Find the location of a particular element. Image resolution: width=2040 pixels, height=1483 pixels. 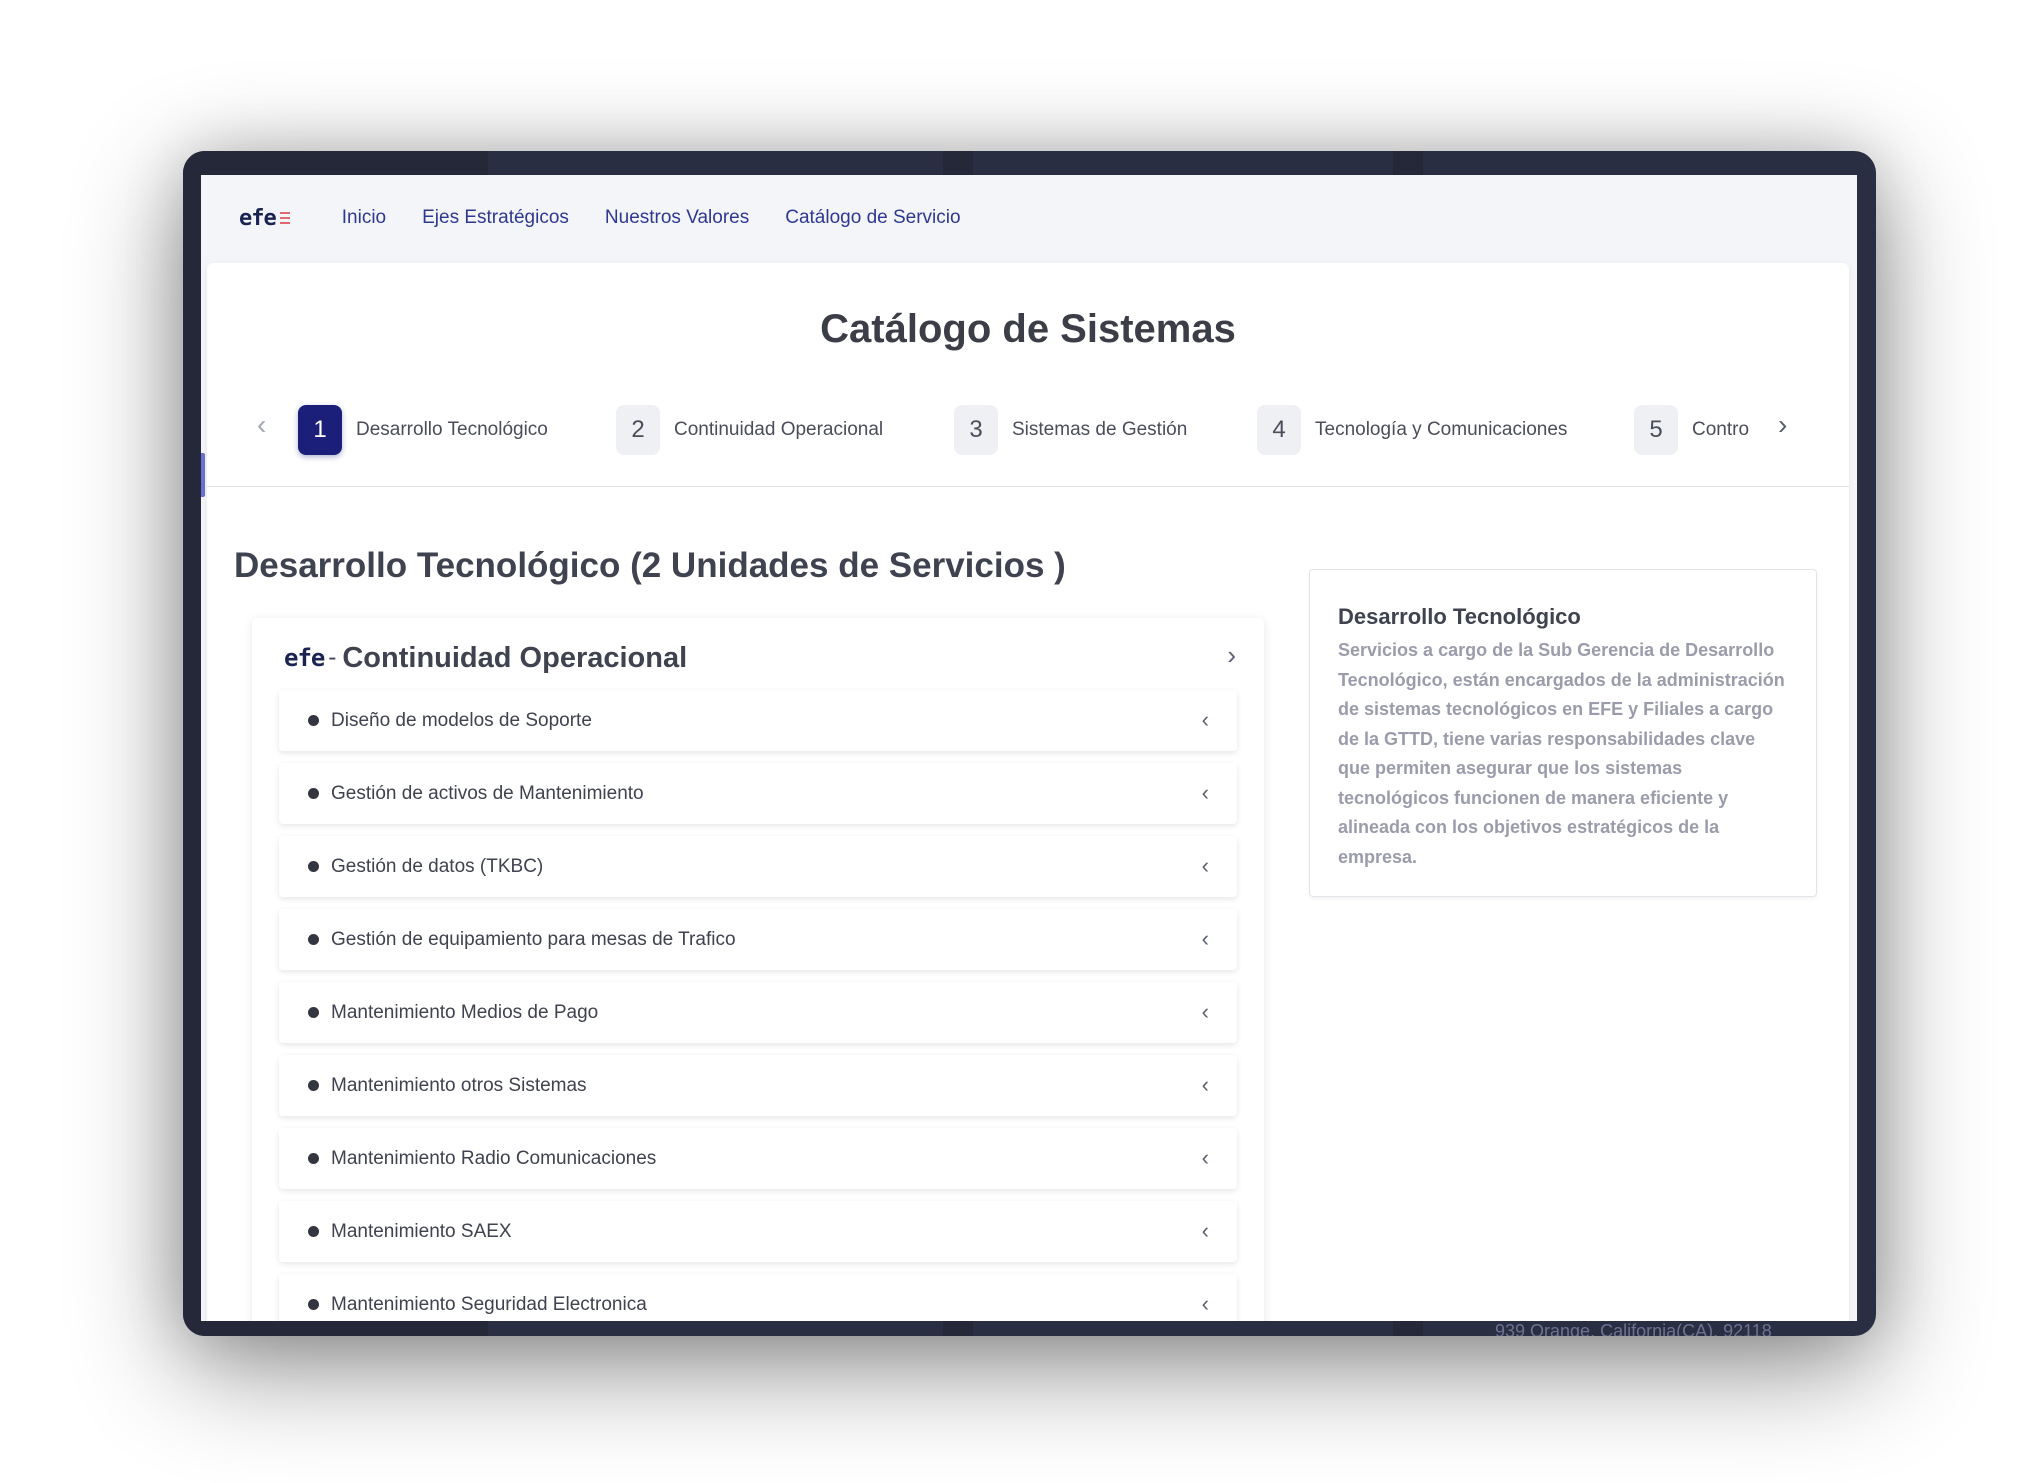

nav-link-nuestros-valores: Nuestros Valores is located at coordinates (677, 218).